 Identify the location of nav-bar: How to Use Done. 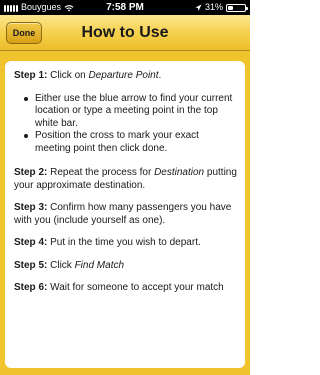
(125, 33).